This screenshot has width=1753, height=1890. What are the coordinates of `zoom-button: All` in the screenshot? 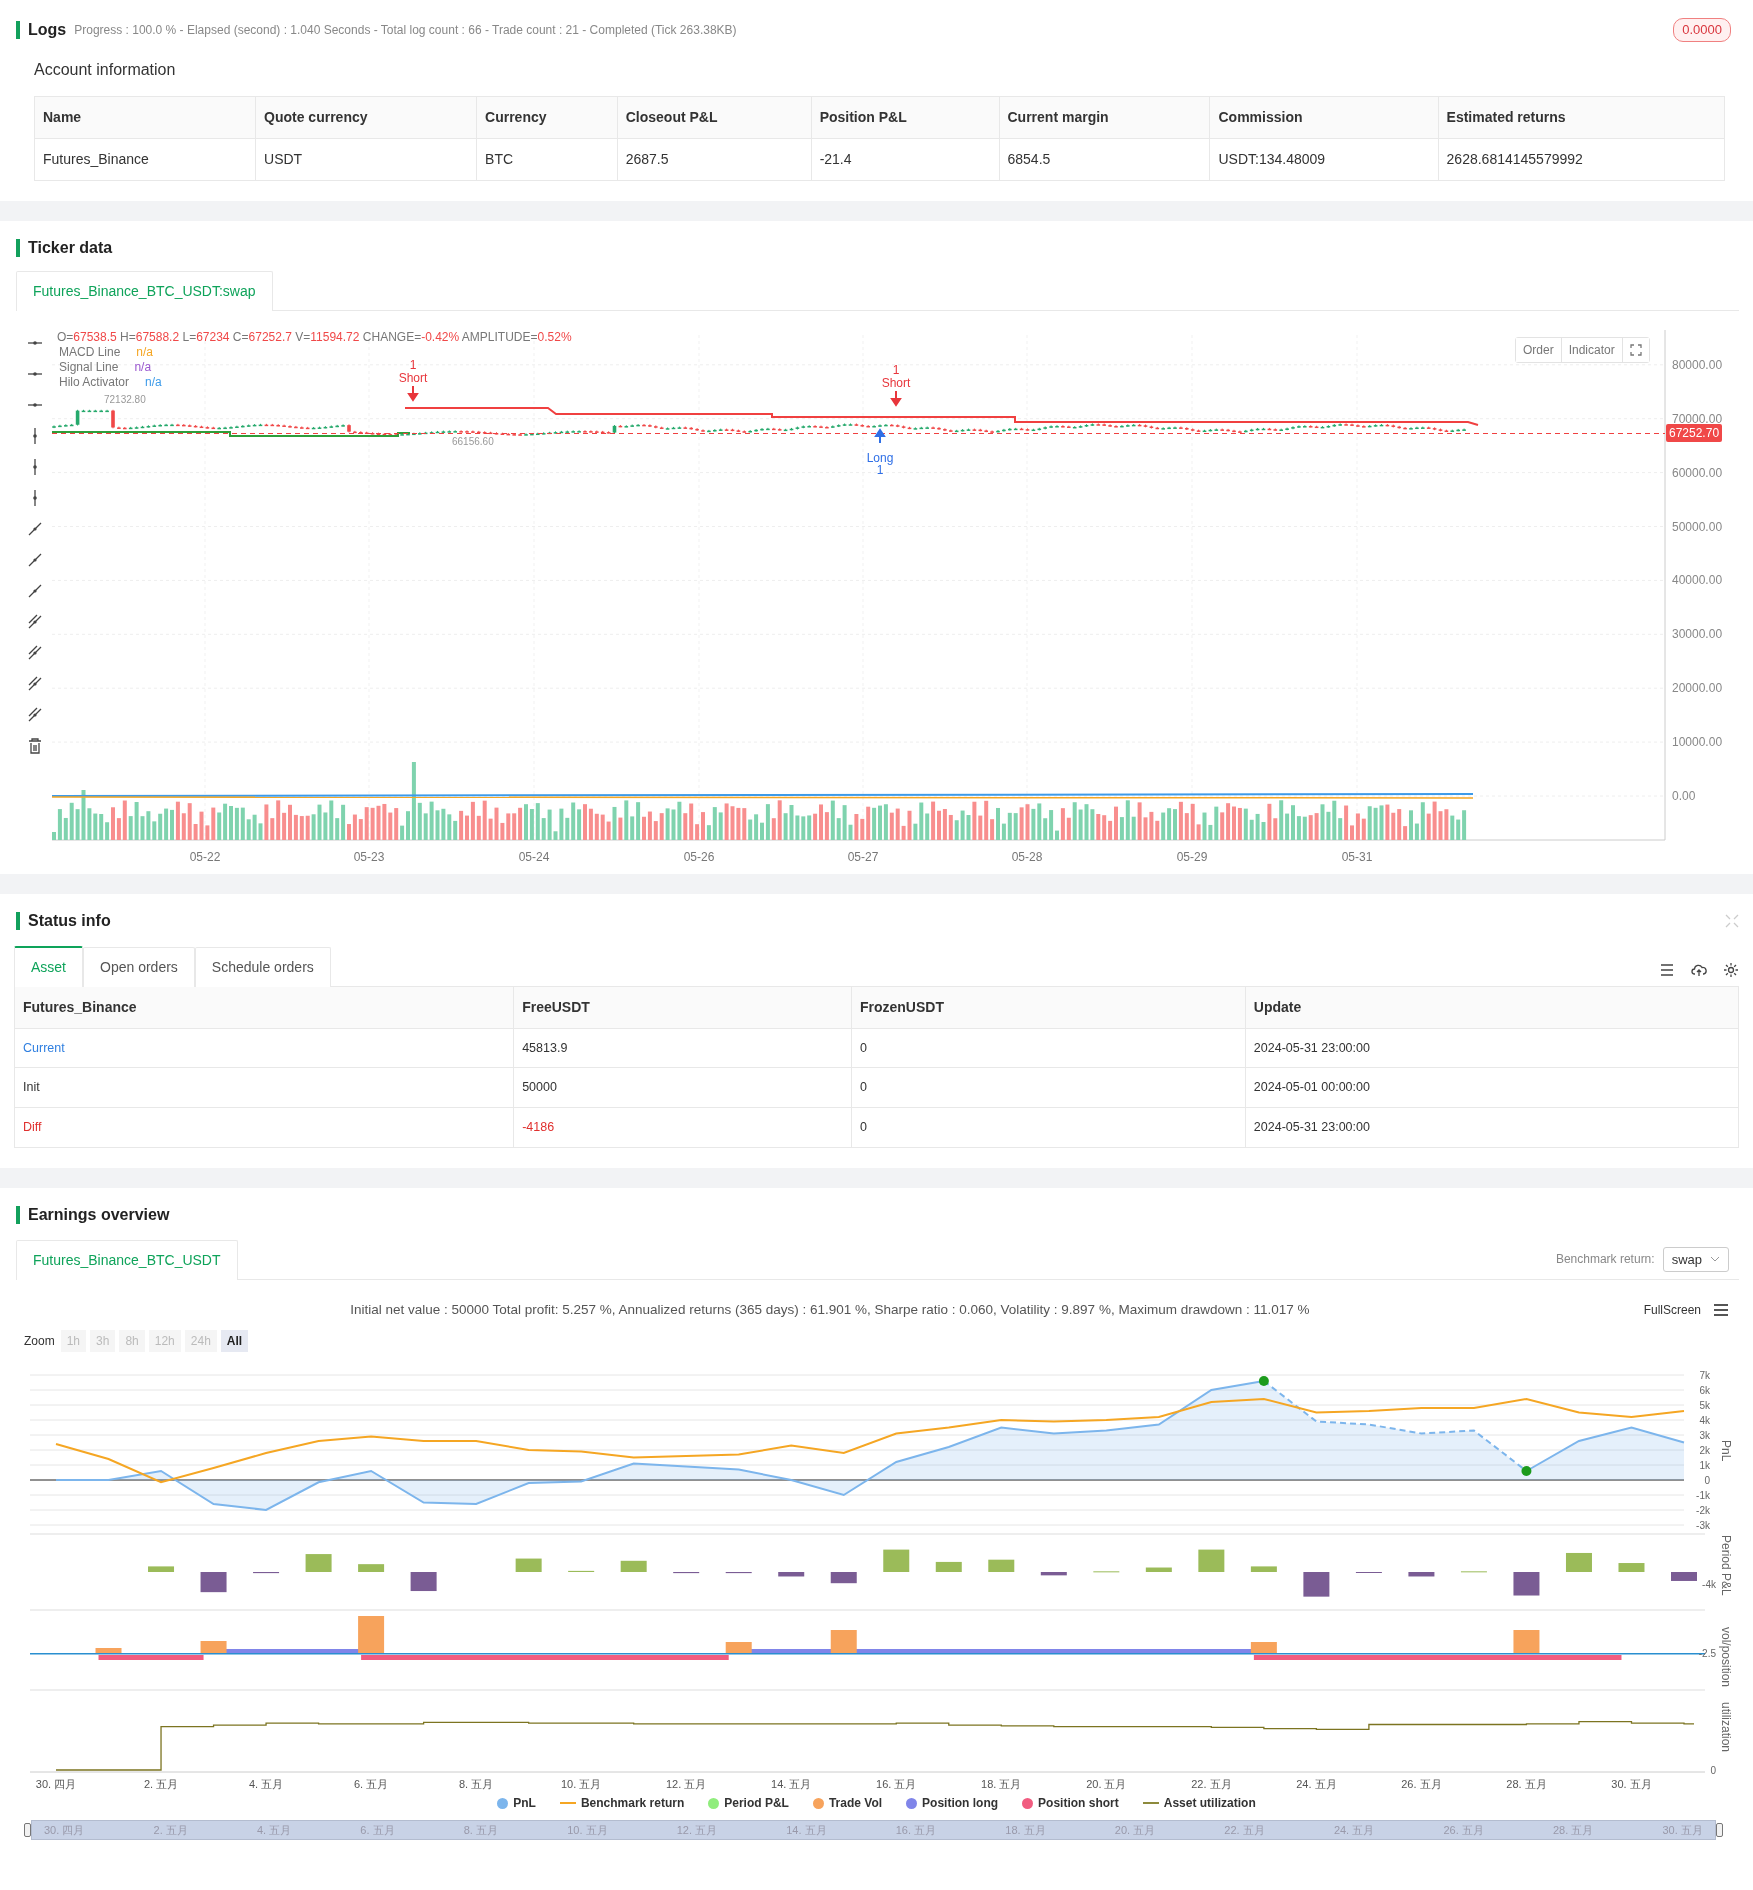 It's located at (234, 1341).